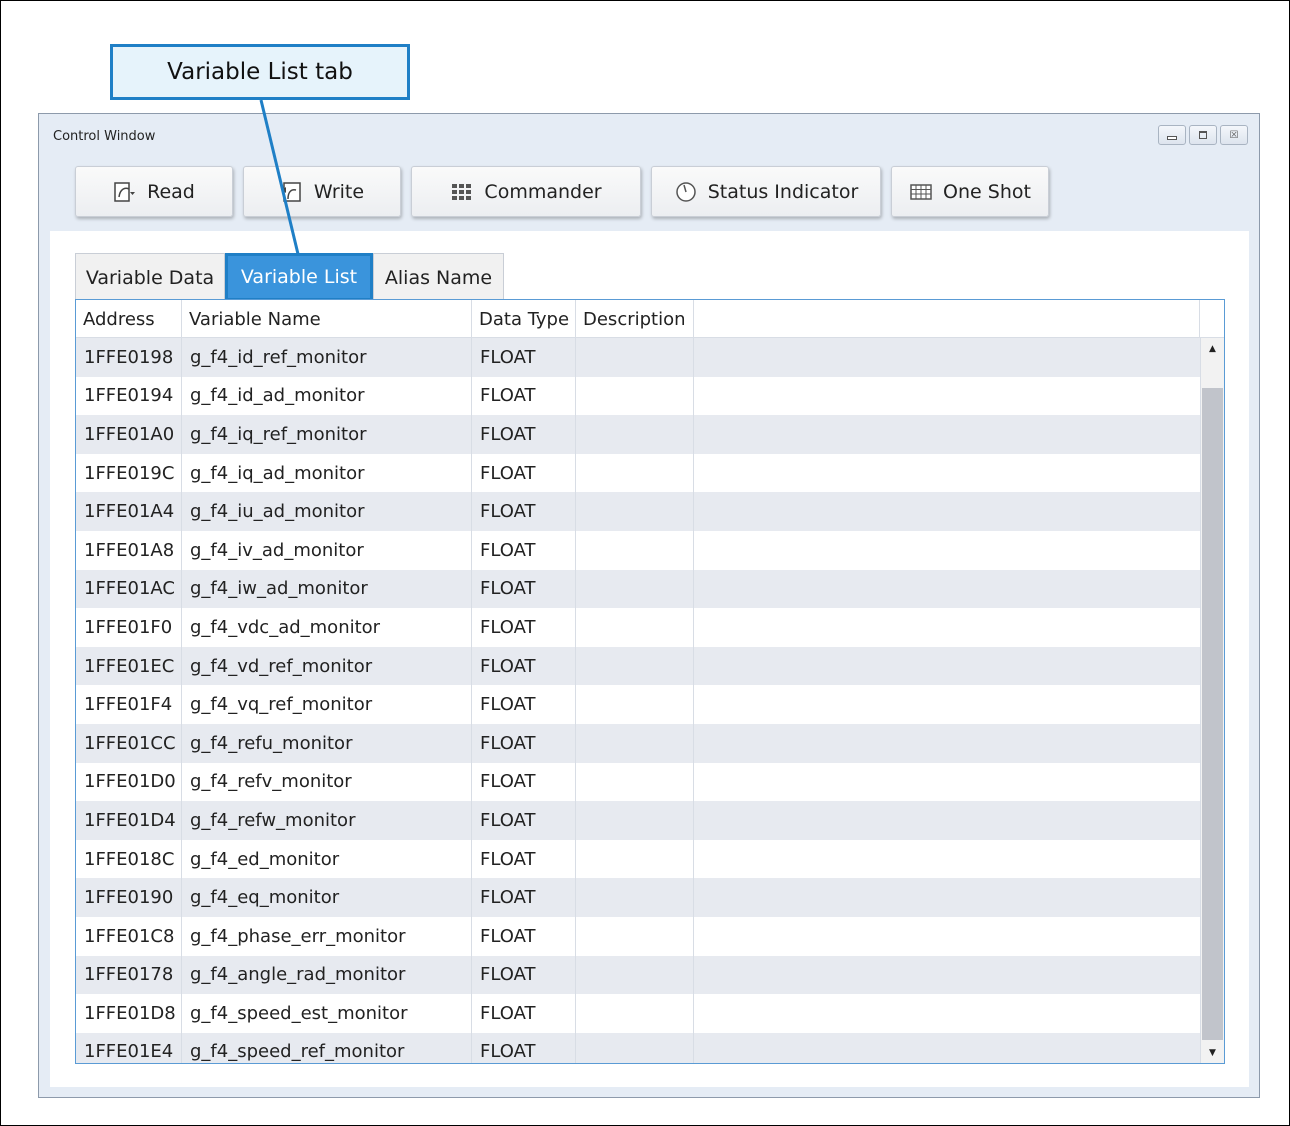 This screenshot has height=1126, width=1290. Describe the element at coordinates (1172, 135) in the screenshot. I see `minimize-button` at that location.